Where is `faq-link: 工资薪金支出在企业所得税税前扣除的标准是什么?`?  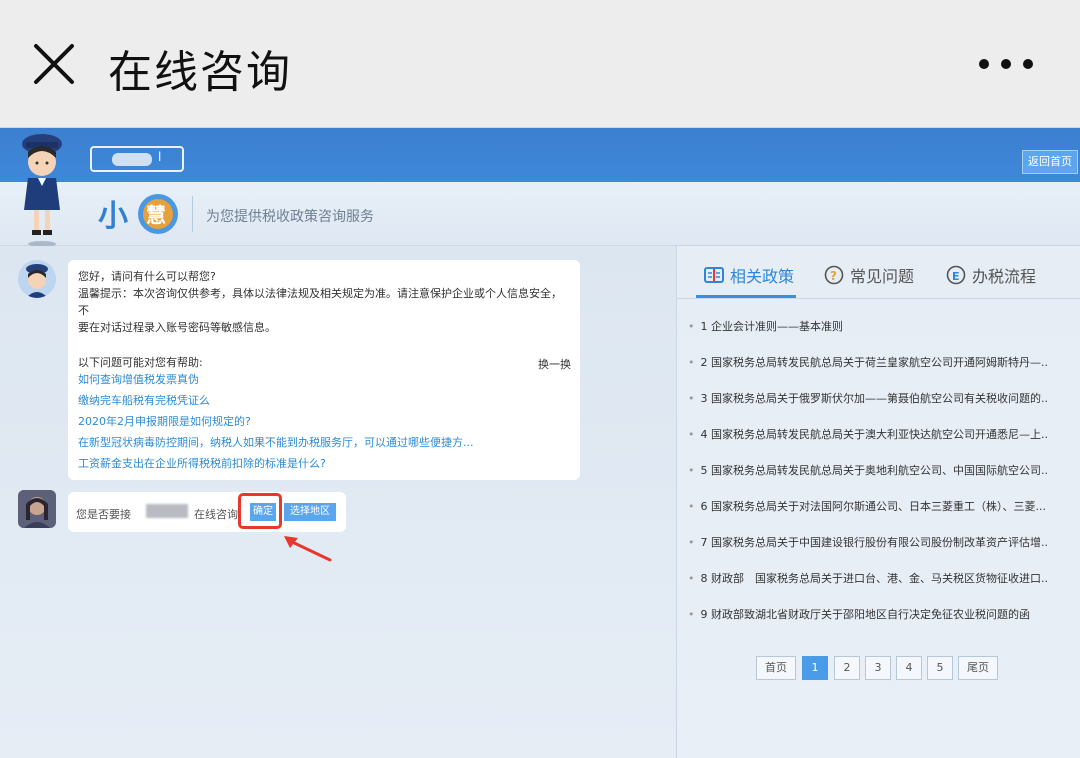
faq-link: 工资薪金支出在企业所得税税前扣除的标准是什么? is located at coordinates (324, 463).